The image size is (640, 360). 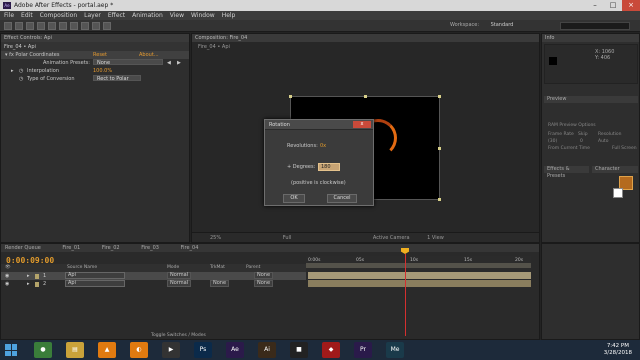 What do you see at coordinates (41, 26) in the screenshot?
I see `rotate-tool-icon` at bounding box center [41, 26].